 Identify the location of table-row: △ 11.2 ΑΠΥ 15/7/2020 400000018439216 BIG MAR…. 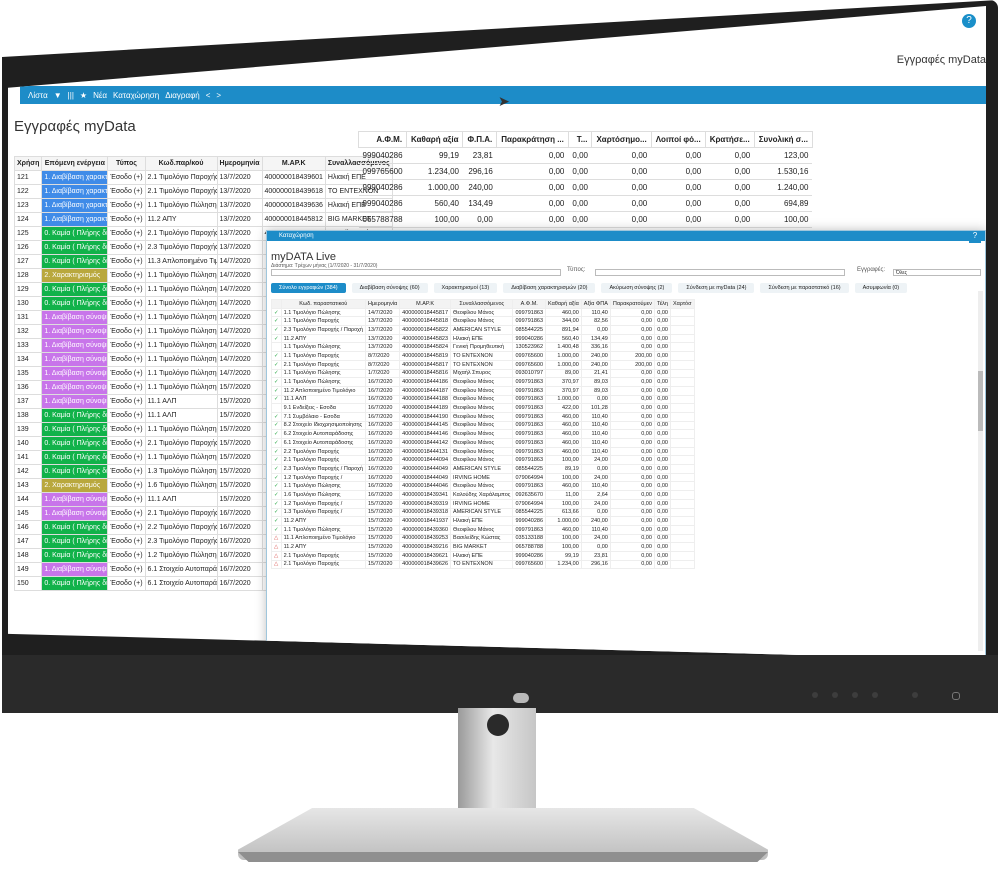
(483, 547).